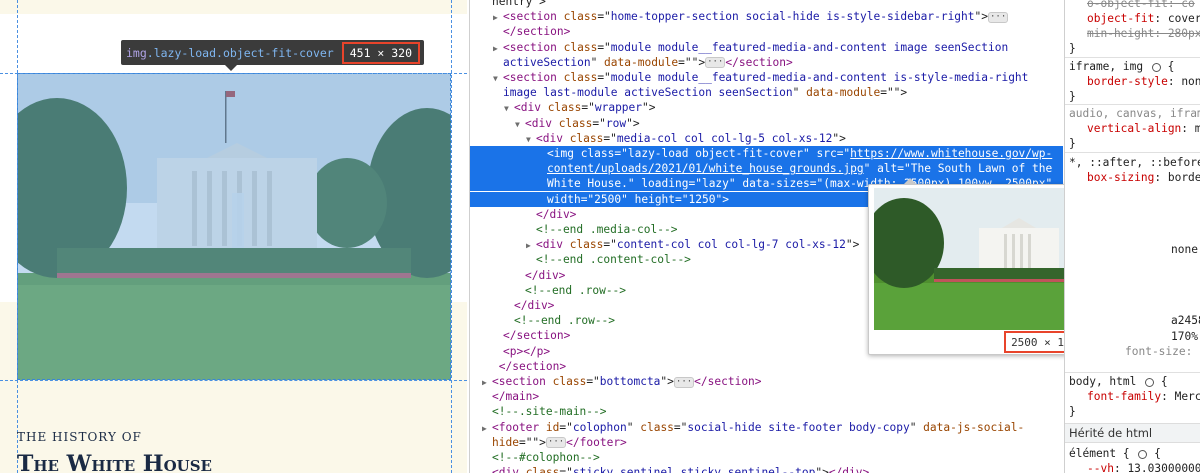 The image size is (1200, 473). I want to click on rule-close: }, so click(1072, 411).